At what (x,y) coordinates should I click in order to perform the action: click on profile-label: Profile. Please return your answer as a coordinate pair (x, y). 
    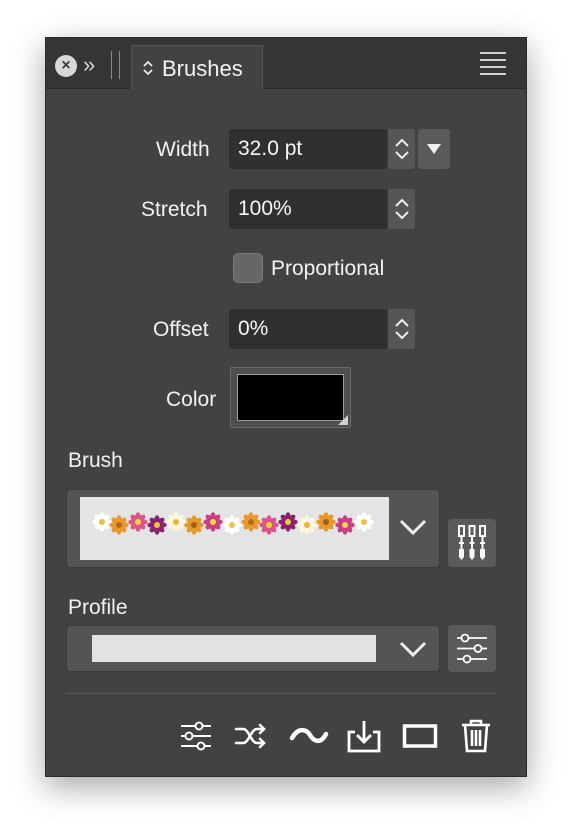
    Looking at the image, I should click on (98, 607).